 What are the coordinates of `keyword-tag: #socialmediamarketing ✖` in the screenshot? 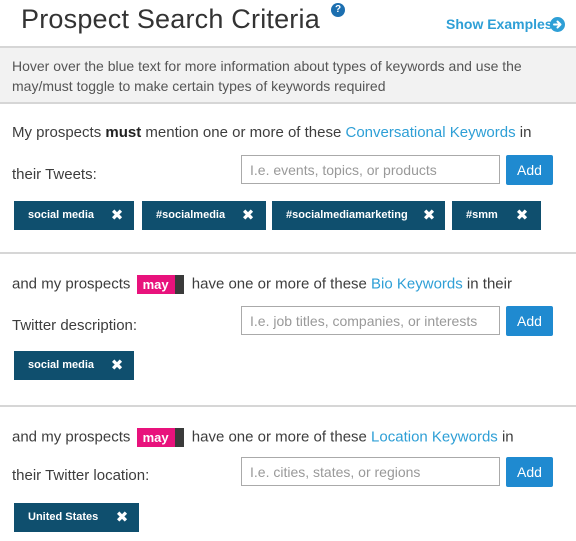 It's located at (358, 215).